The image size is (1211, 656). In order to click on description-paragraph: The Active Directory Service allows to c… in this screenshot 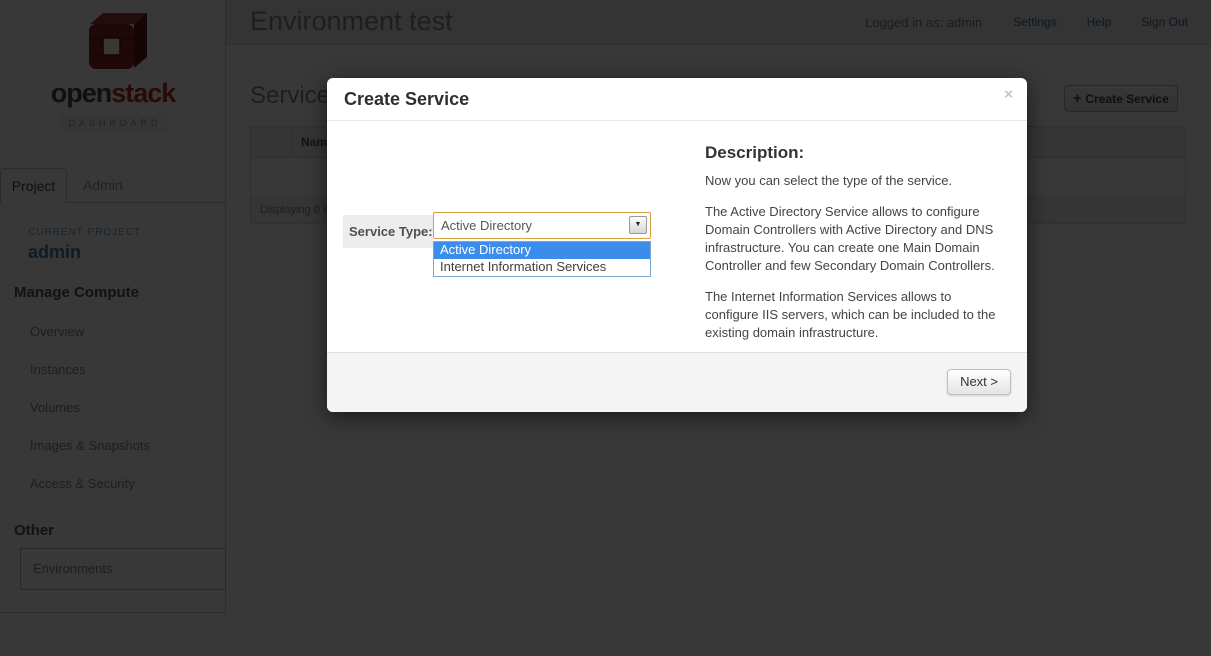, I will do `click(850, 238)`.